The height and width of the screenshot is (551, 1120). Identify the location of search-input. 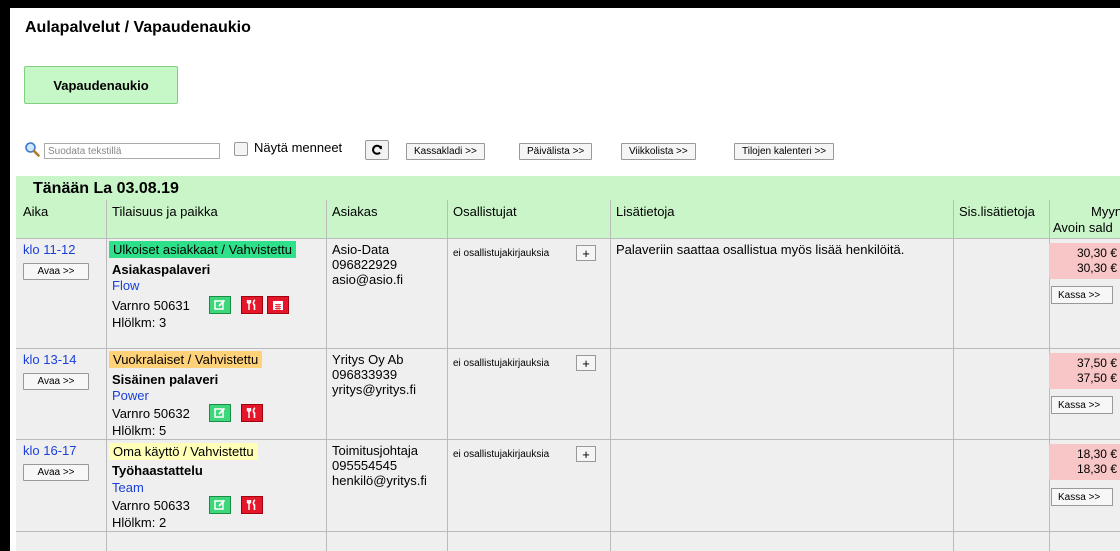
(132, 151).